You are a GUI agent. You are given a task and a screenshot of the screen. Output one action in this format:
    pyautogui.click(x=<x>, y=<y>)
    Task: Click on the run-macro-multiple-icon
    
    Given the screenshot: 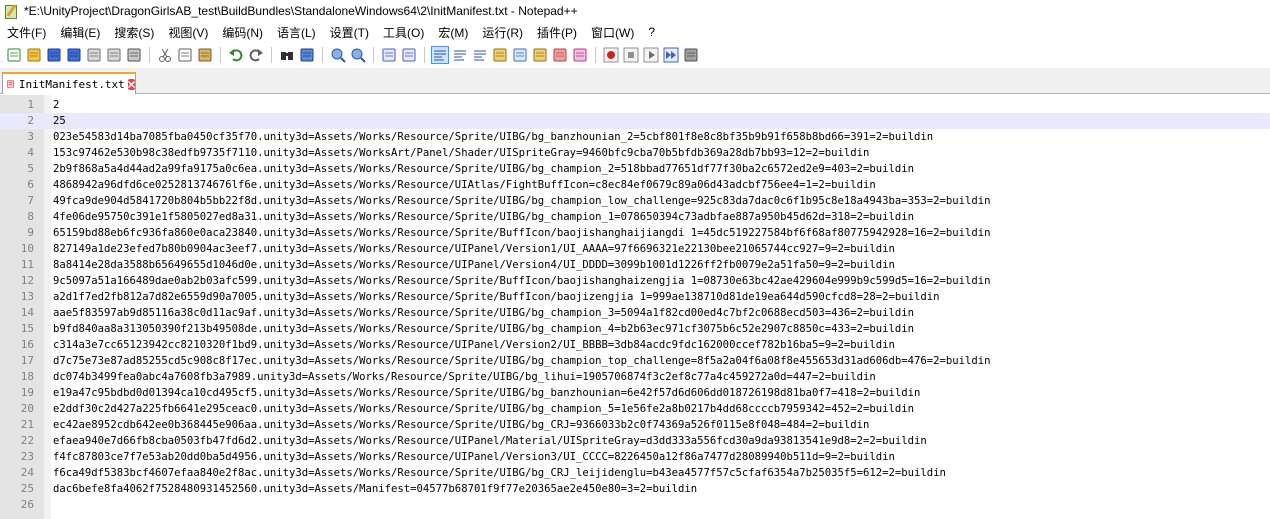 What is the action you would take?
    pyautogui.click(x=671, y=54)
    